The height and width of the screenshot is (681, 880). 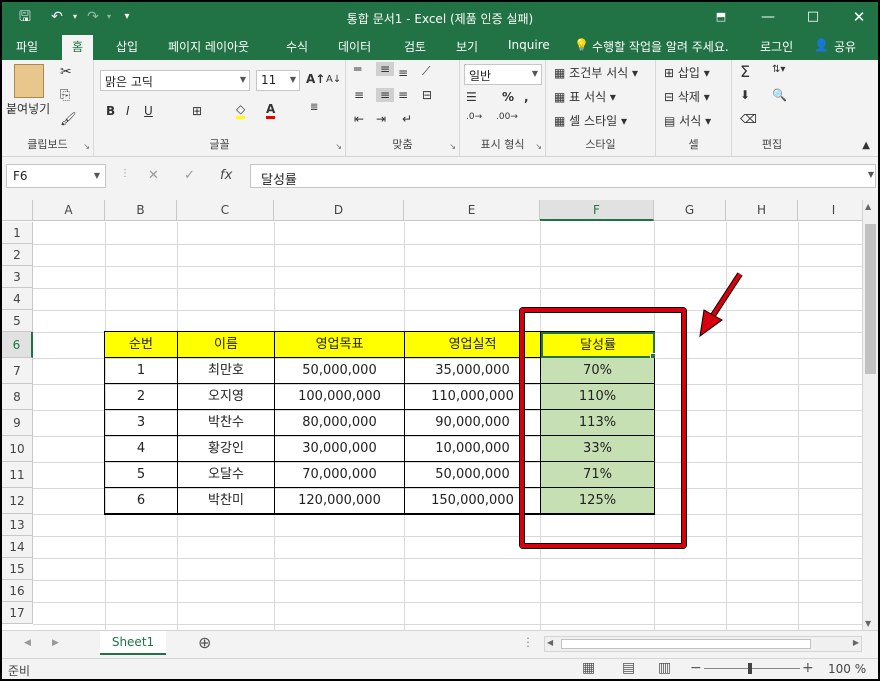 What do you see at coordinates (78, 47) in the screenshot?
I see `tab-home: 홈` at bounding box center [78, 47].